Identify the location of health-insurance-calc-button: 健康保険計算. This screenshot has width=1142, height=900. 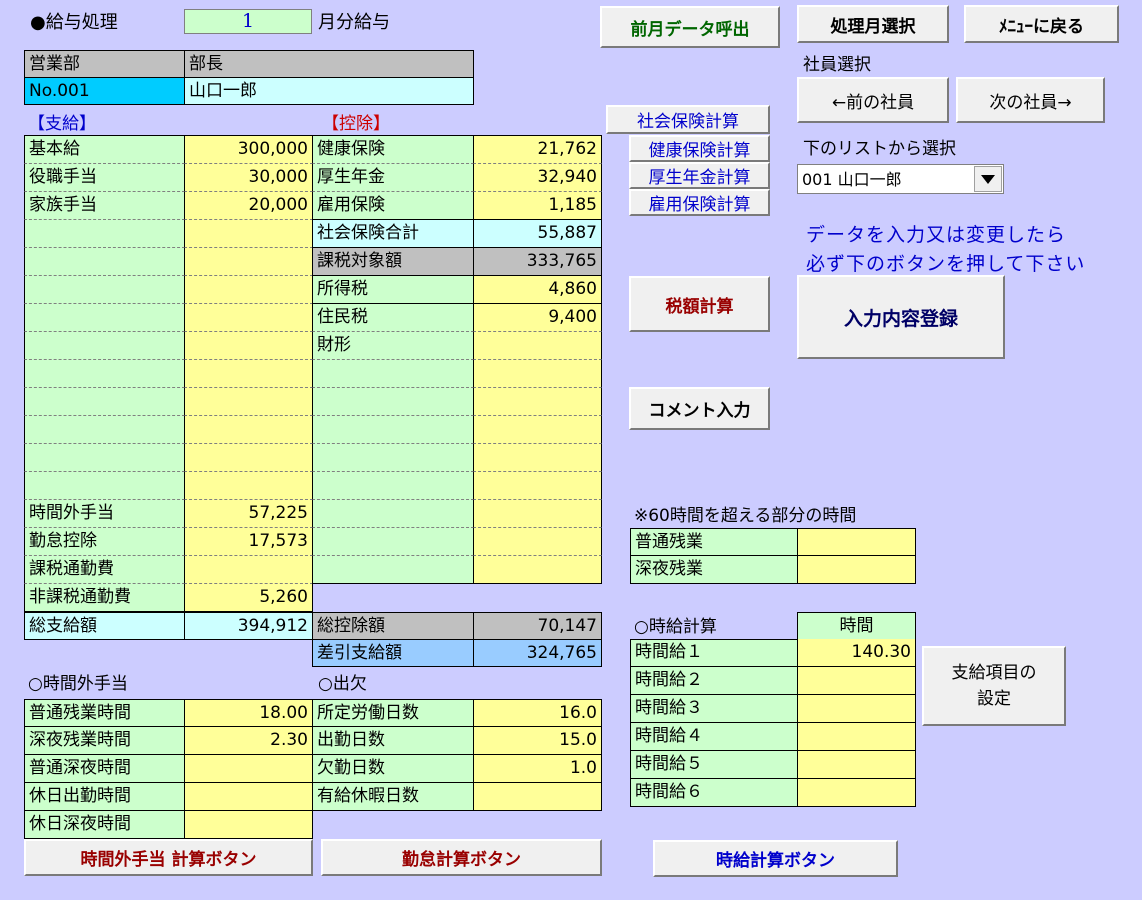
(699, 148).